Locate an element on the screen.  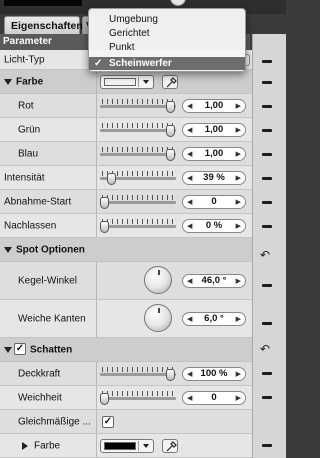
falloff-start-slider is located at coordinates (138, 202).